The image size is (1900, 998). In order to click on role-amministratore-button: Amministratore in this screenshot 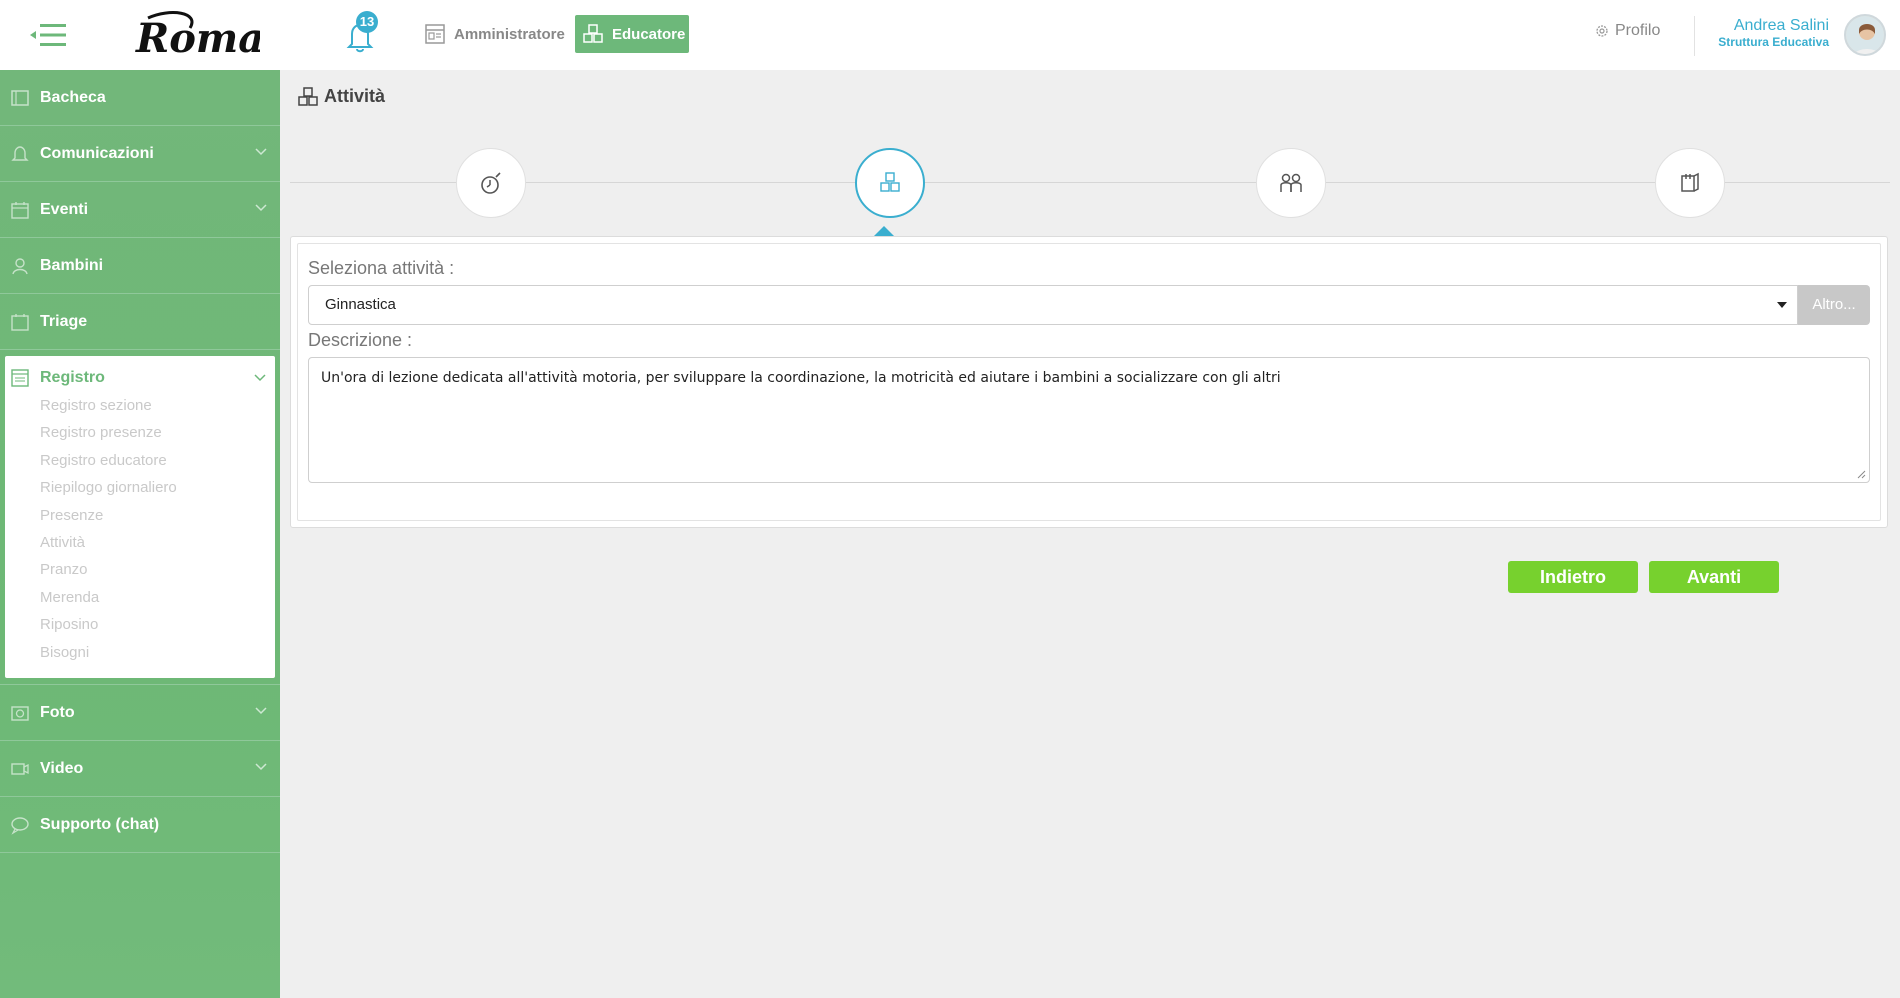, I will do `click(493, 34)`.